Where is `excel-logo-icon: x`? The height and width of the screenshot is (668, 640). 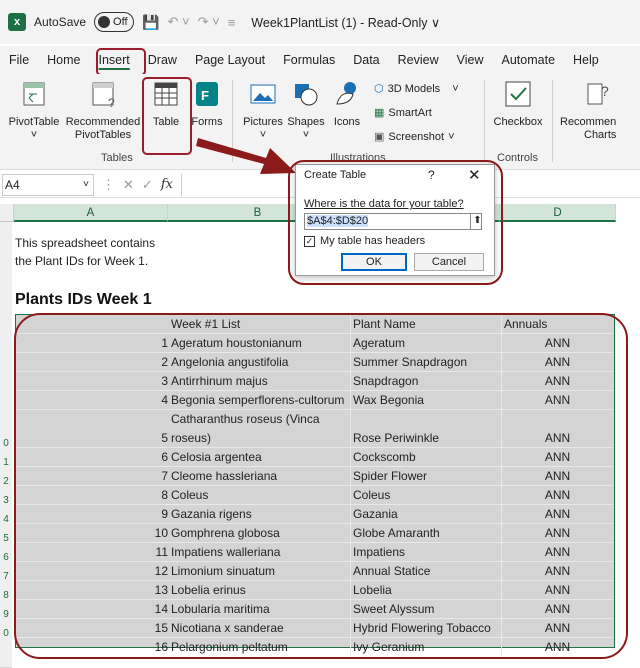 excel-logo-icon: x is located at coordinates (17, 22).